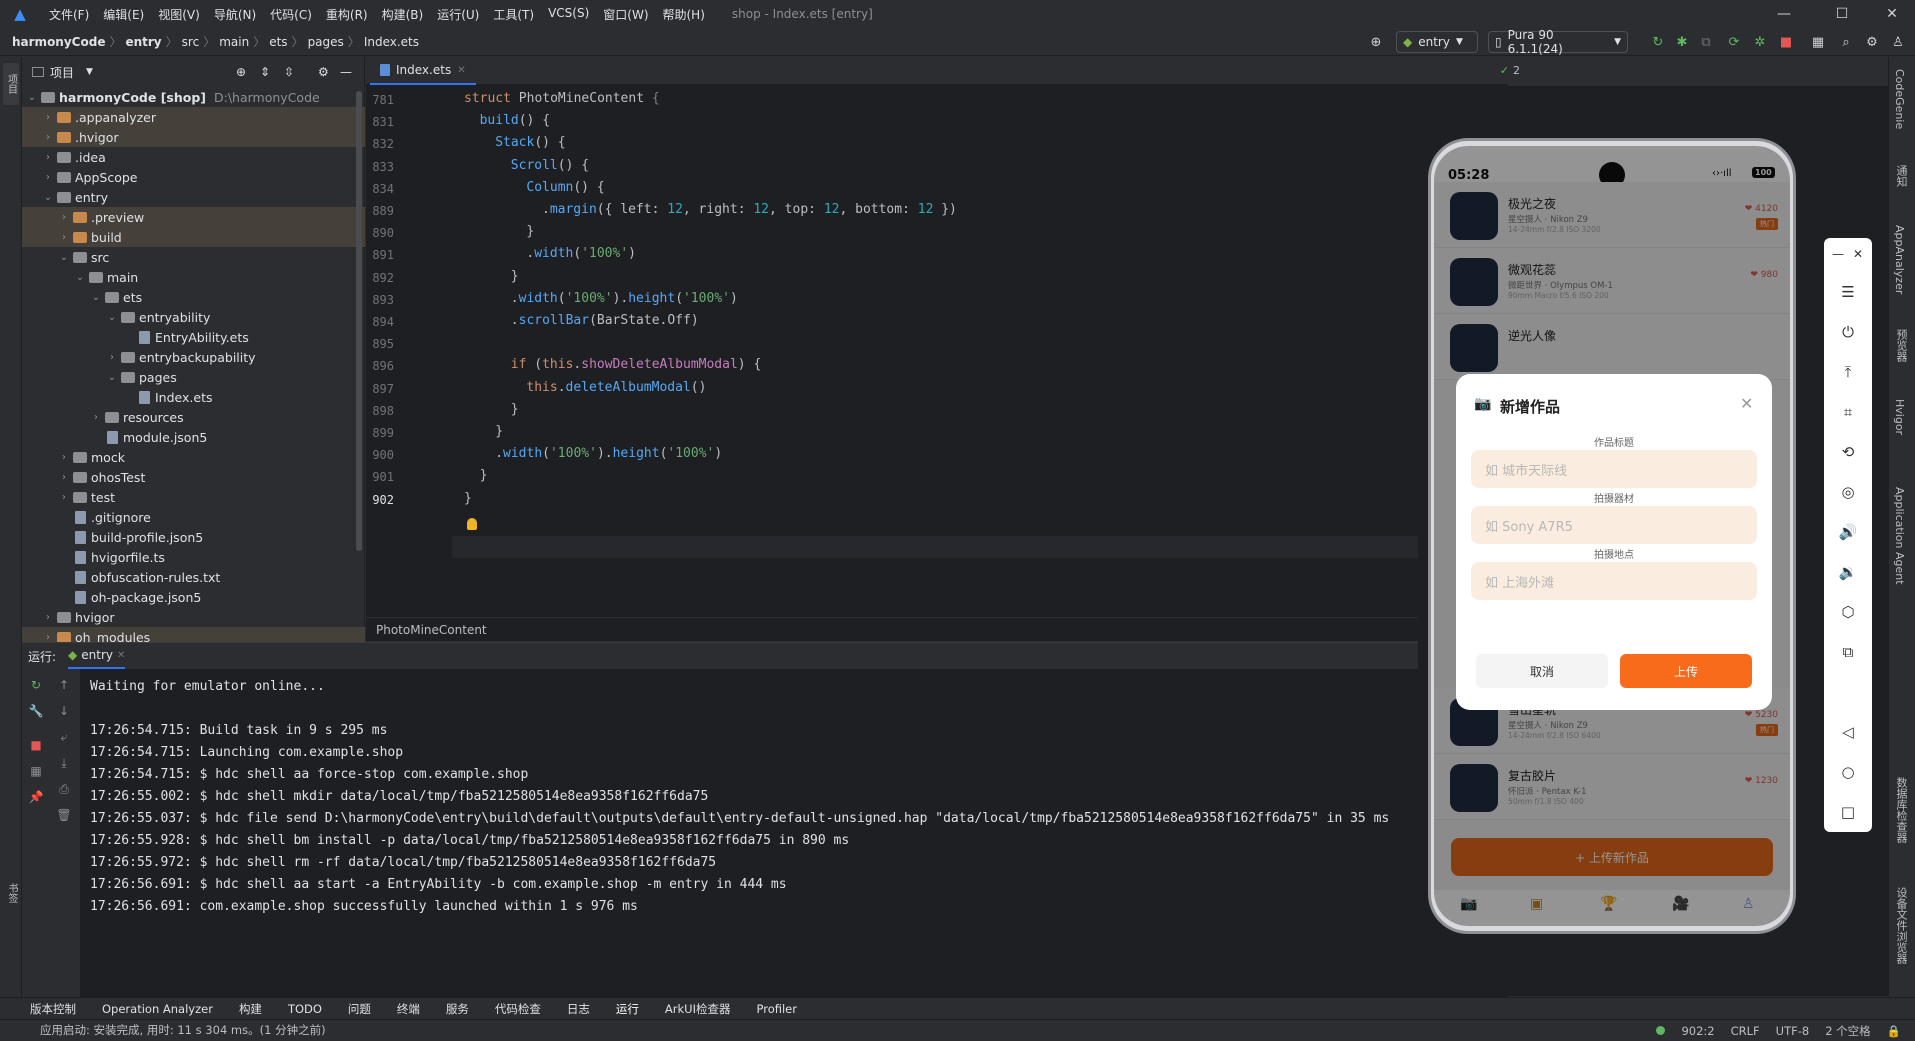 The height and width of the screenshot is (1041, 1915). Describe the element at coordinates (193, 357) in the screenshot. I see `tree-item: › entrybackupability` at that location.